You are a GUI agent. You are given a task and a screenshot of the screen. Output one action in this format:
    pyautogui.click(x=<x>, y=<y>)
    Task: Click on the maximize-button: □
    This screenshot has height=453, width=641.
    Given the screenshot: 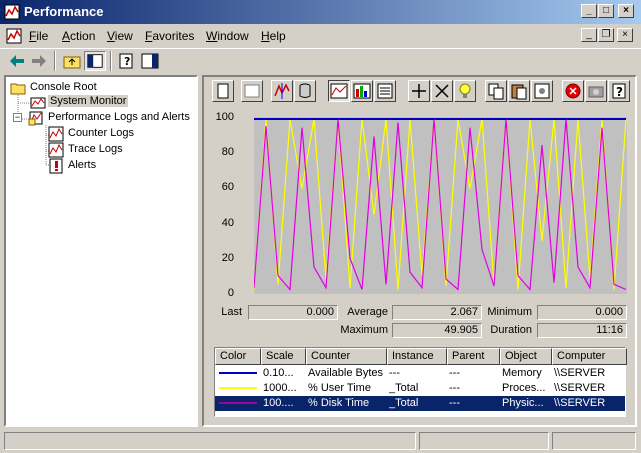 What is the action you would take?
    pyautogui.click(x=606, y=11)
    